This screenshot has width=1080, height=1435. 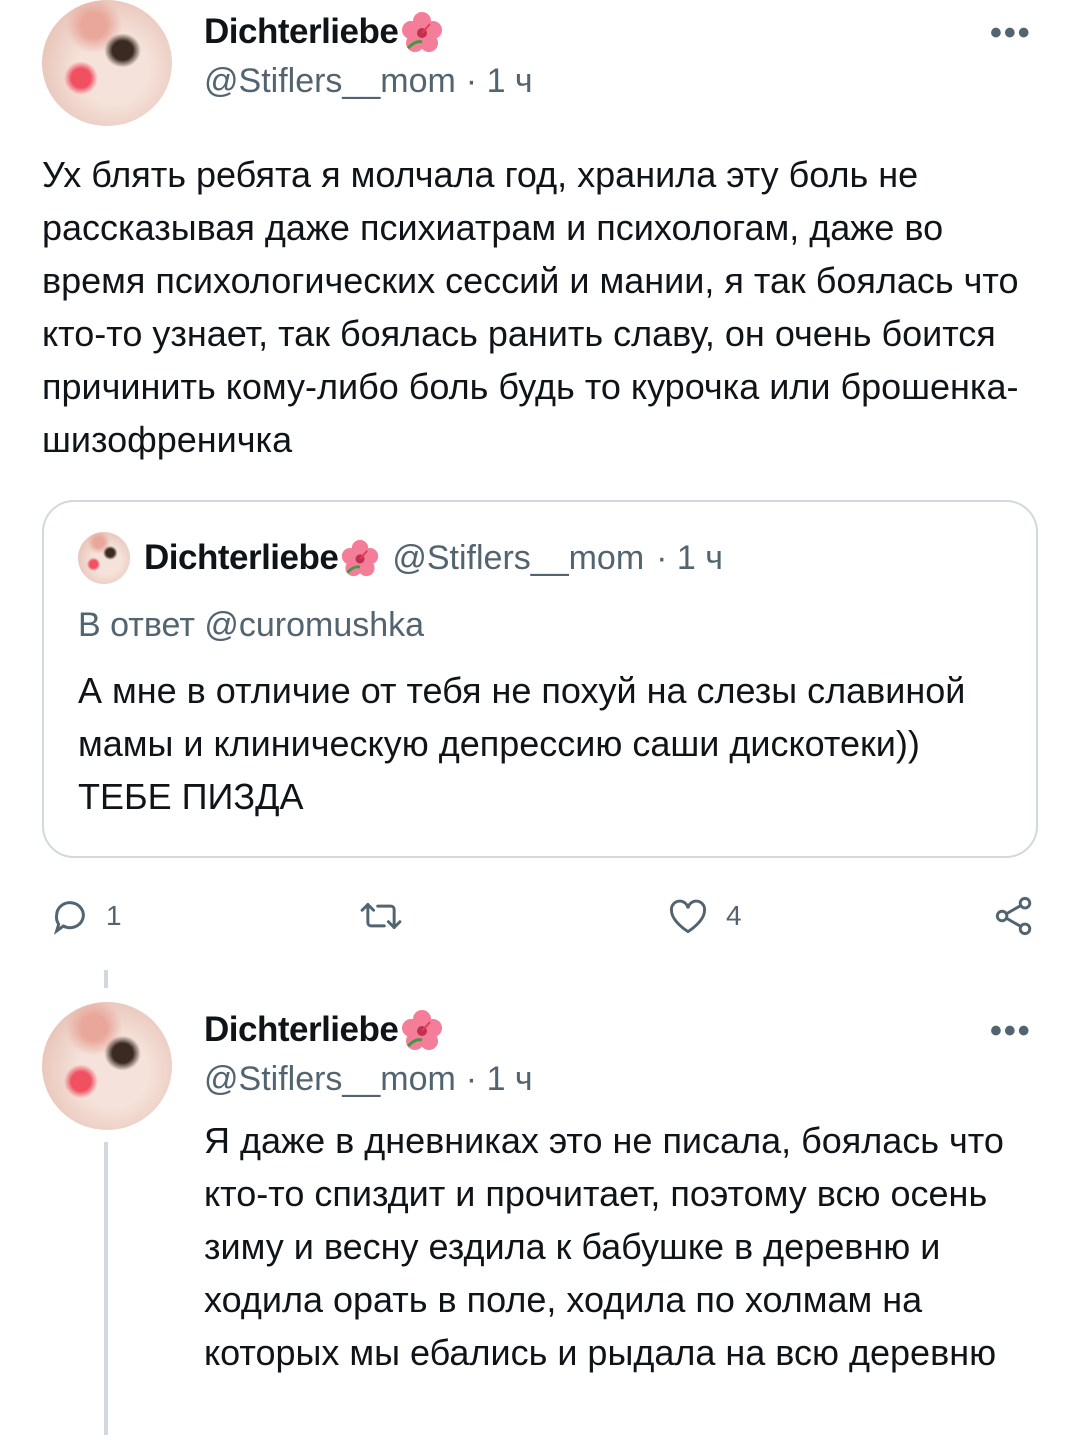 I want to click on reply-count: 1, so click(x=114, y=915).